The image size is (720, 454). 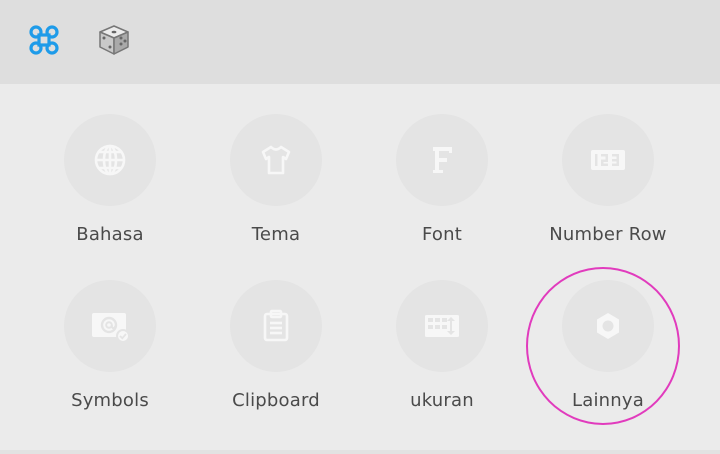 What do you see at coordinates (276, 234) in the screenshot?
I see `tile-label-tema: Tema` at bounding box center [276, 234].